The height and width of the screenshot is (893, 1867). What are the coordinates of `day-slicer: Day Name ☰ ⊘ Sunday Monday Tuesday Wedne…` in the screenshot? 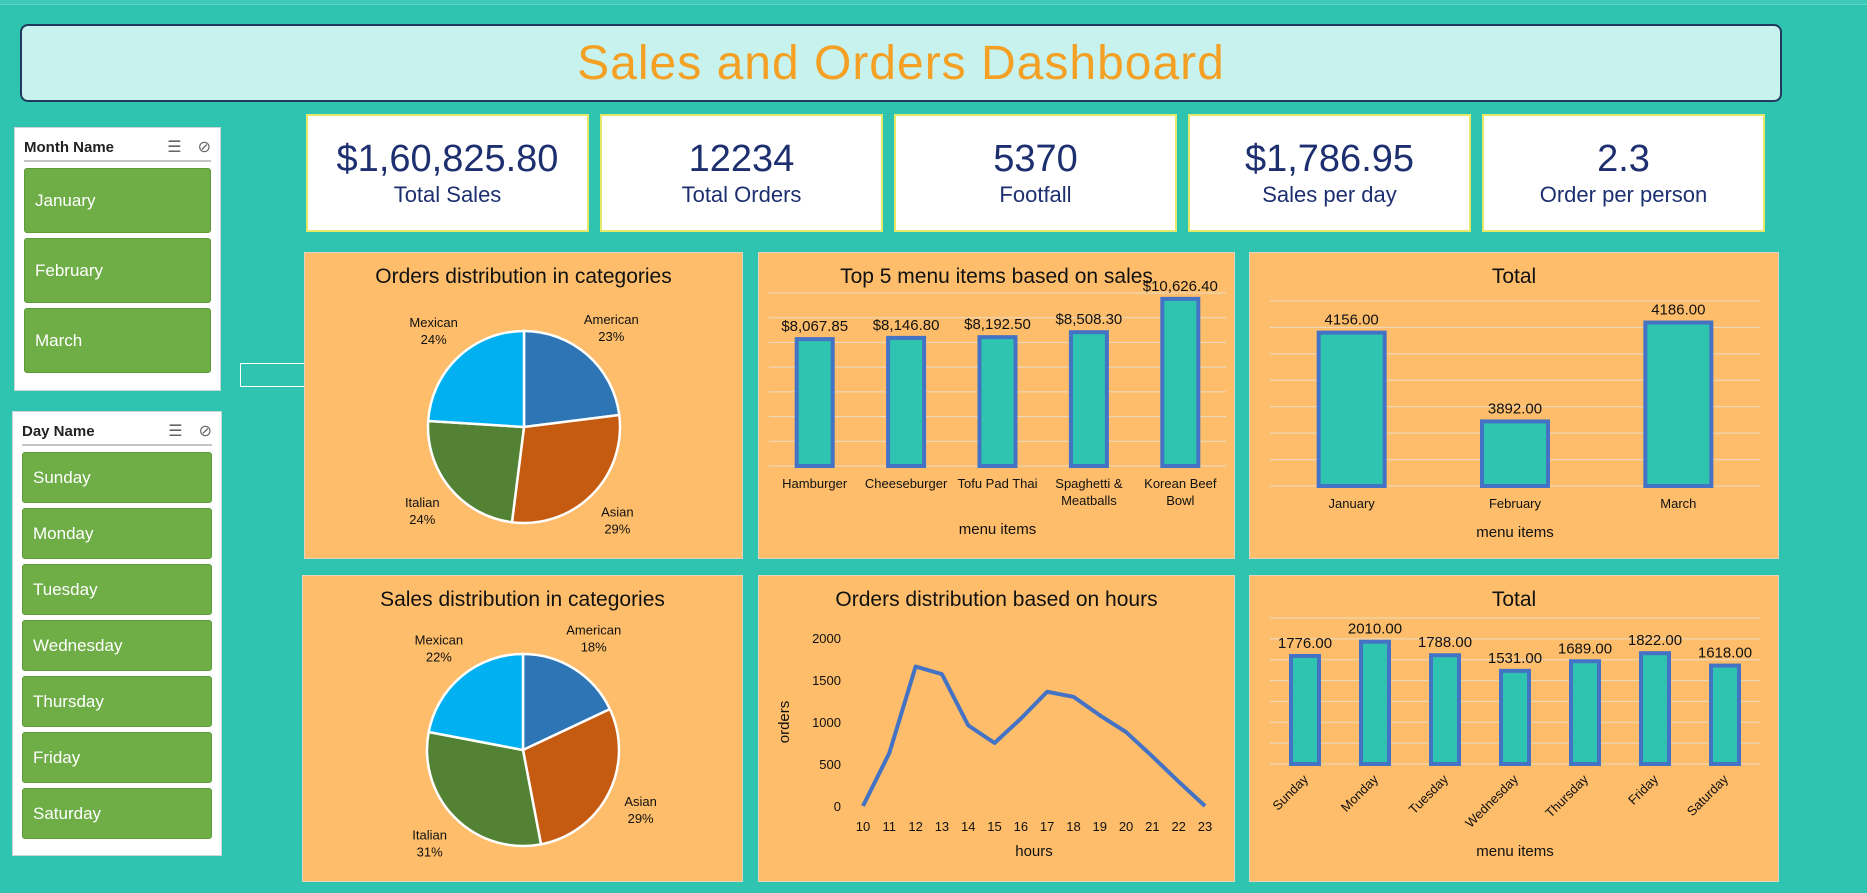 It's located at (117, 633).